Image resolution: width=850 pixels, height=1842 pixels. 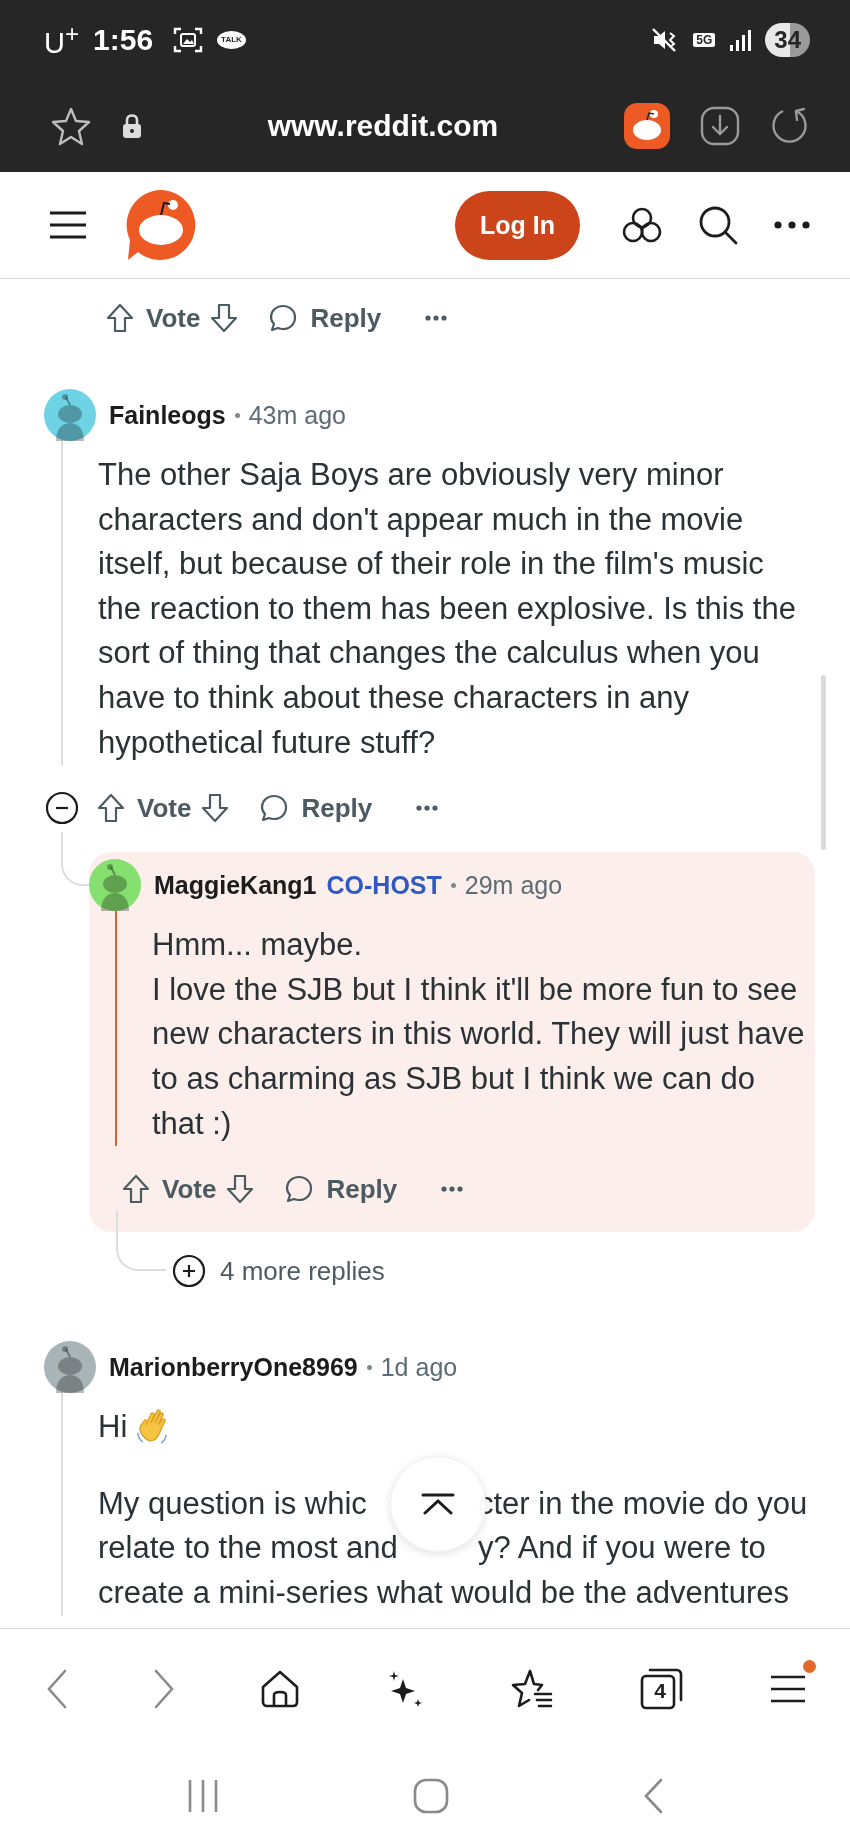 I want to click on url-text: www.reddit.com, so click(x=383, y=126).